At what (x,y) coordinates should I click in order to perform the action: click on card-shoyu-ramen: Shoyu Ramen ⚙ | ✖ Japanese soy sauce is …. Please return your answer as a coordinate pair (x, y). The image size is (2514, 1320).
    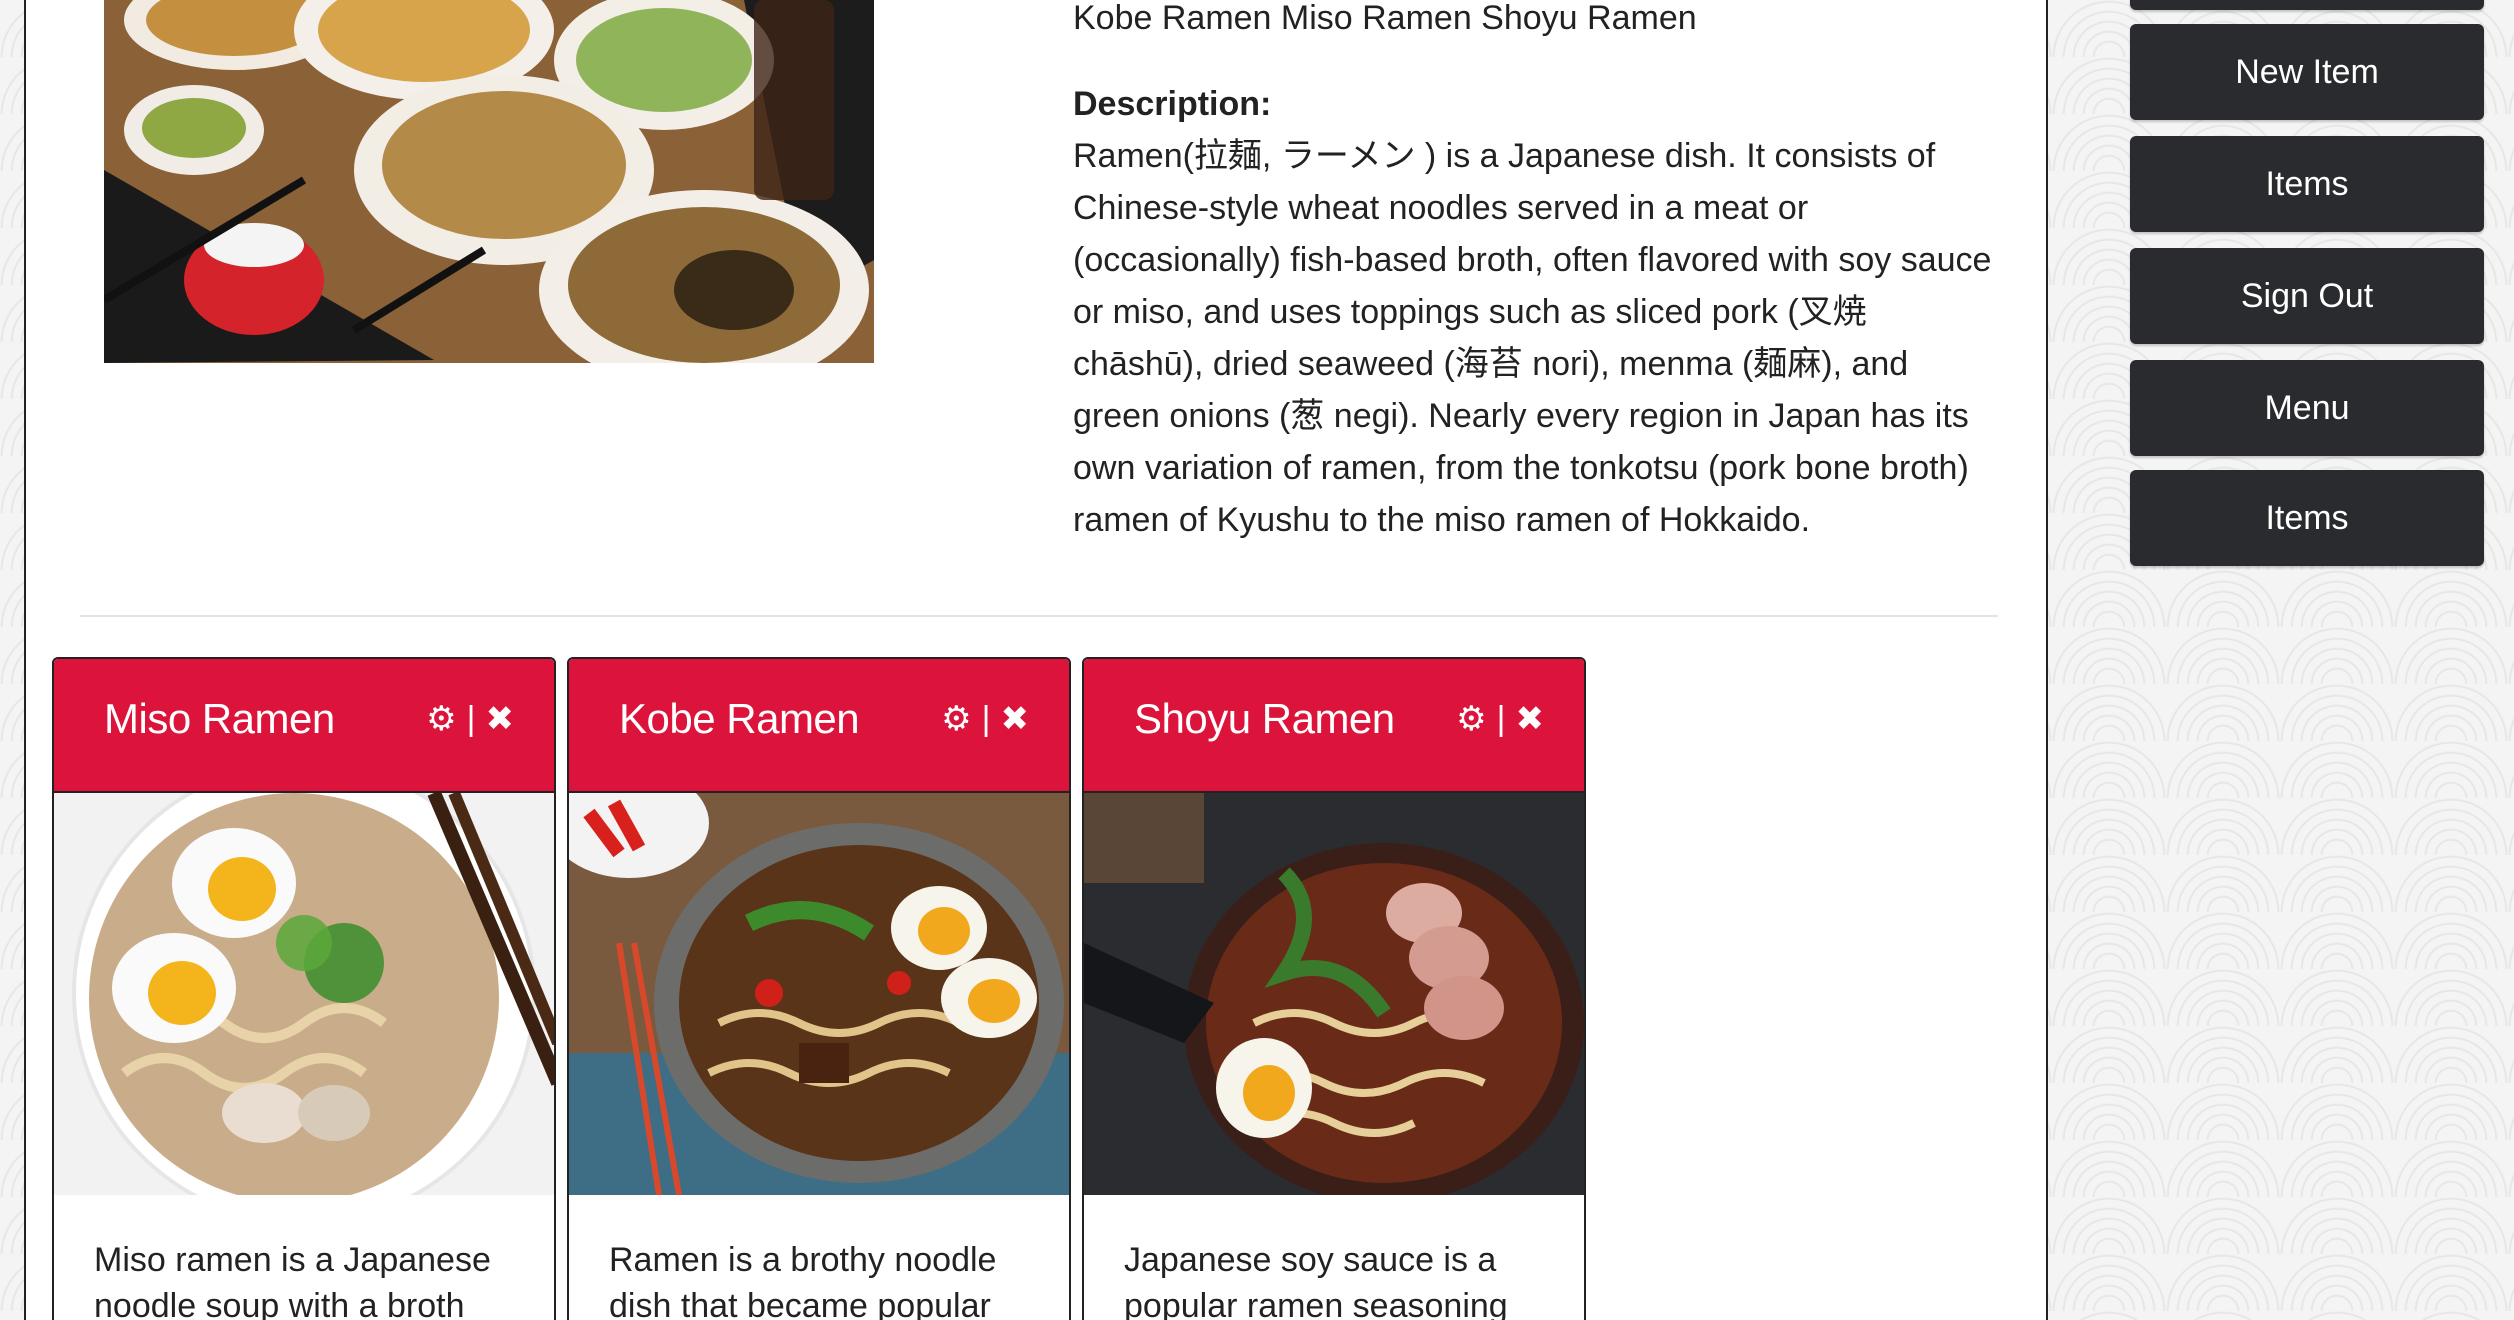
    Looking at the image, I should click on (1334, 988).